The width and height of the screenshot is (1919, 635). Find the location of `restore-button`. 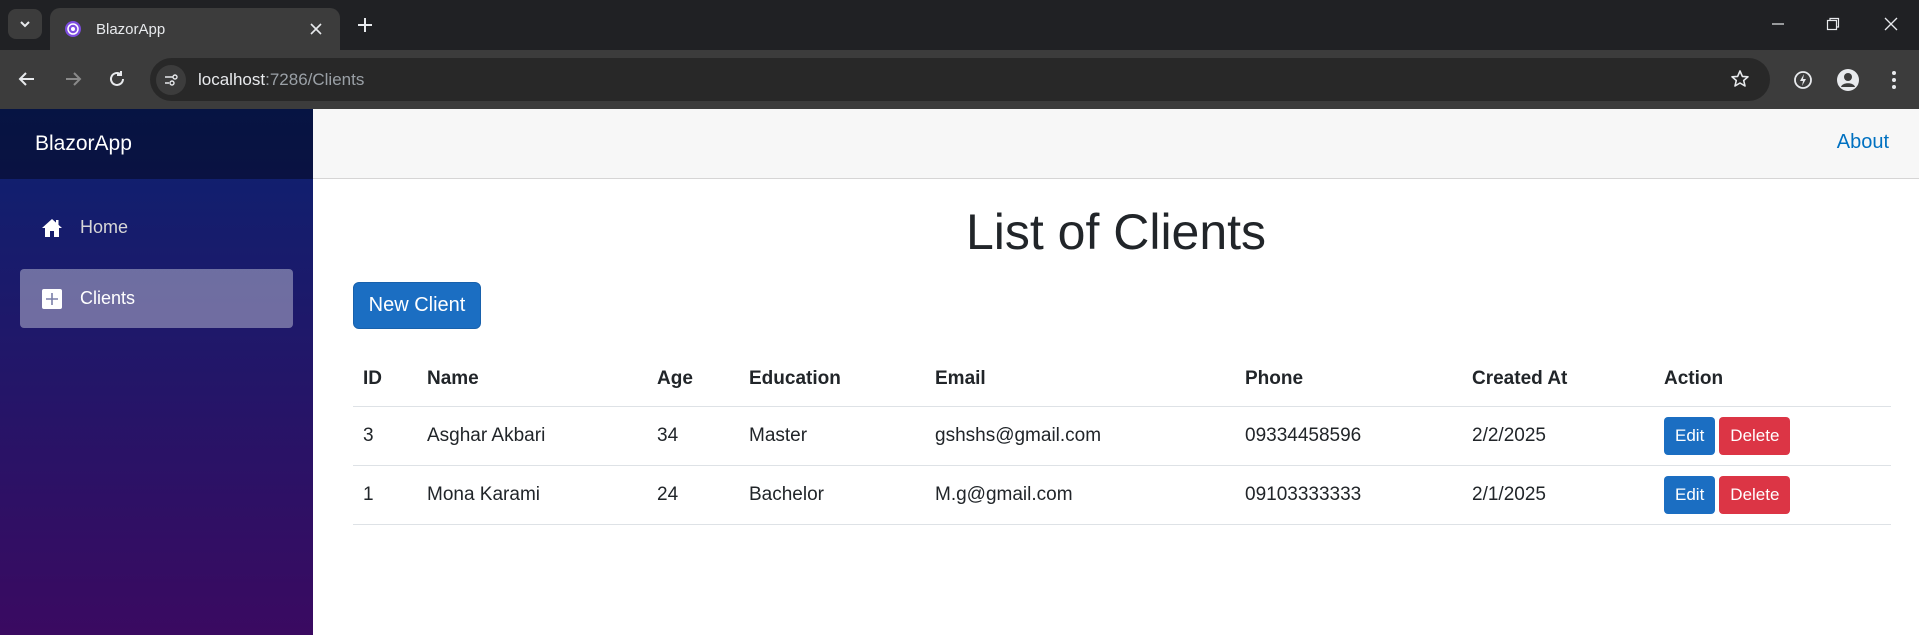

restore-button is located at coordinates (1833, 24).